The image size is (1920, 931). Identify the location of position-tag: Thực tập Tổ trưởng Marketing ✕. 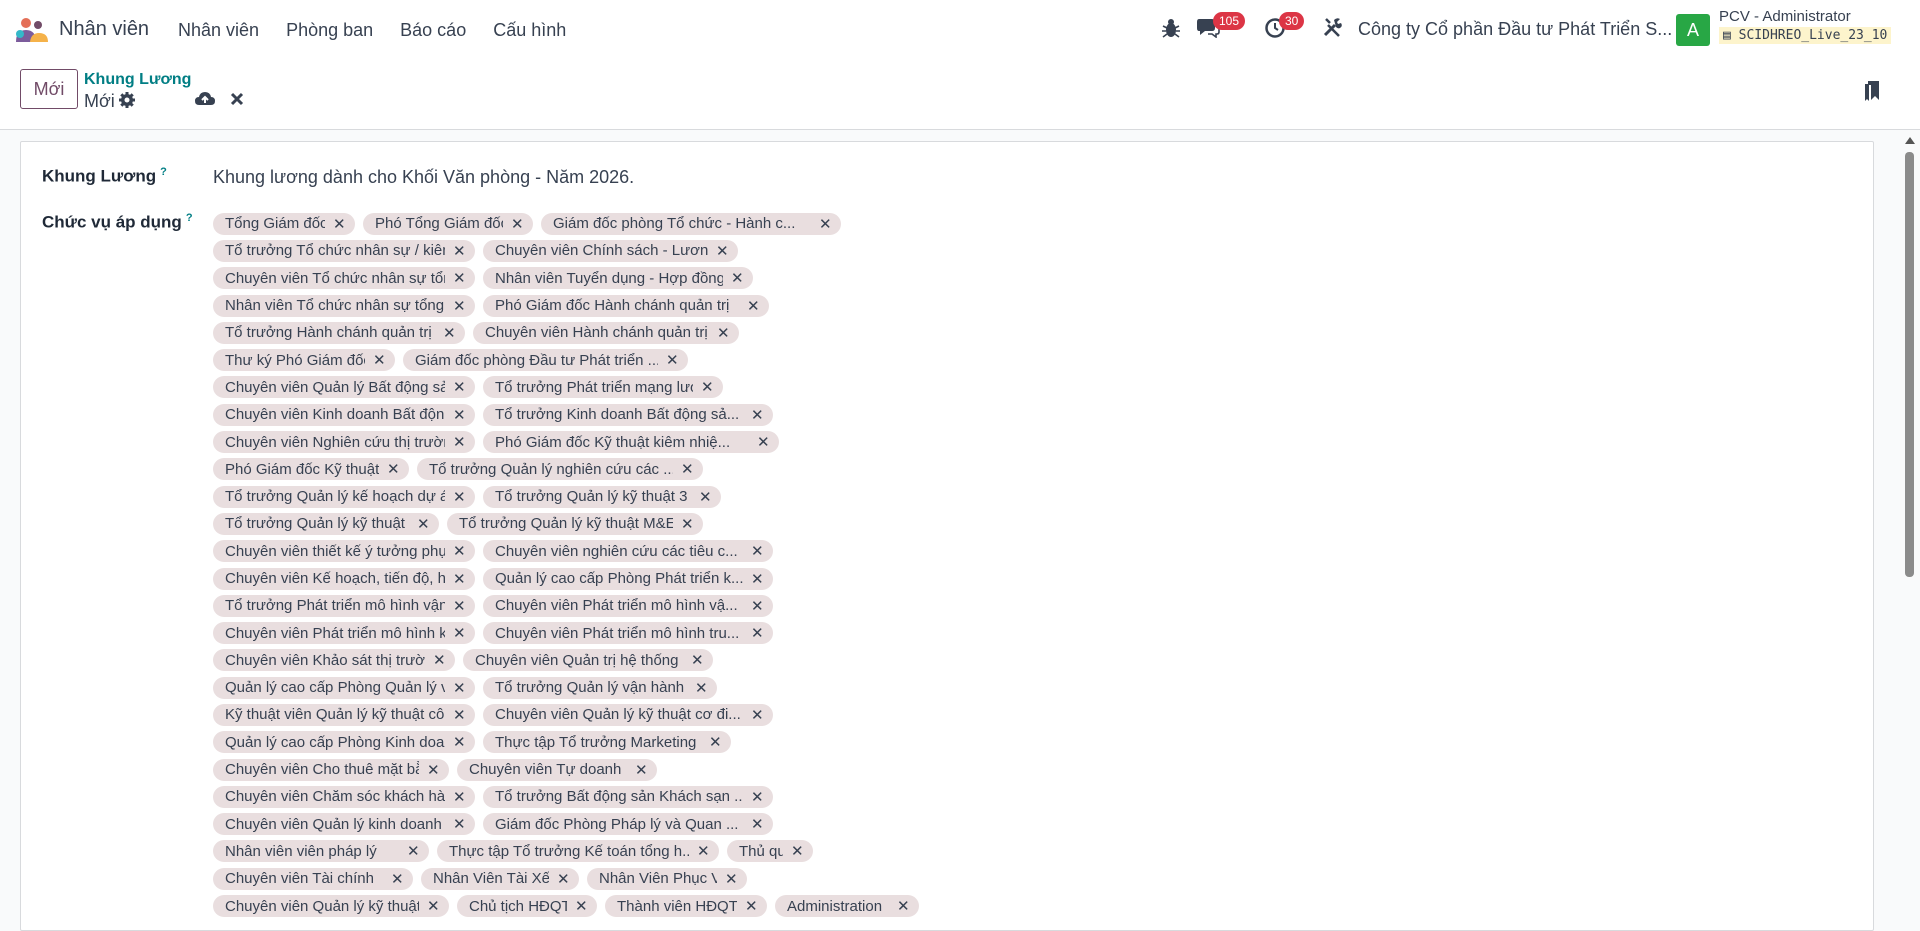
(607, 742).